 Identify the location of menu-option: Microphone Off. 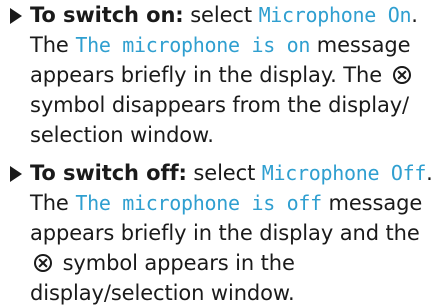
(344, 173).